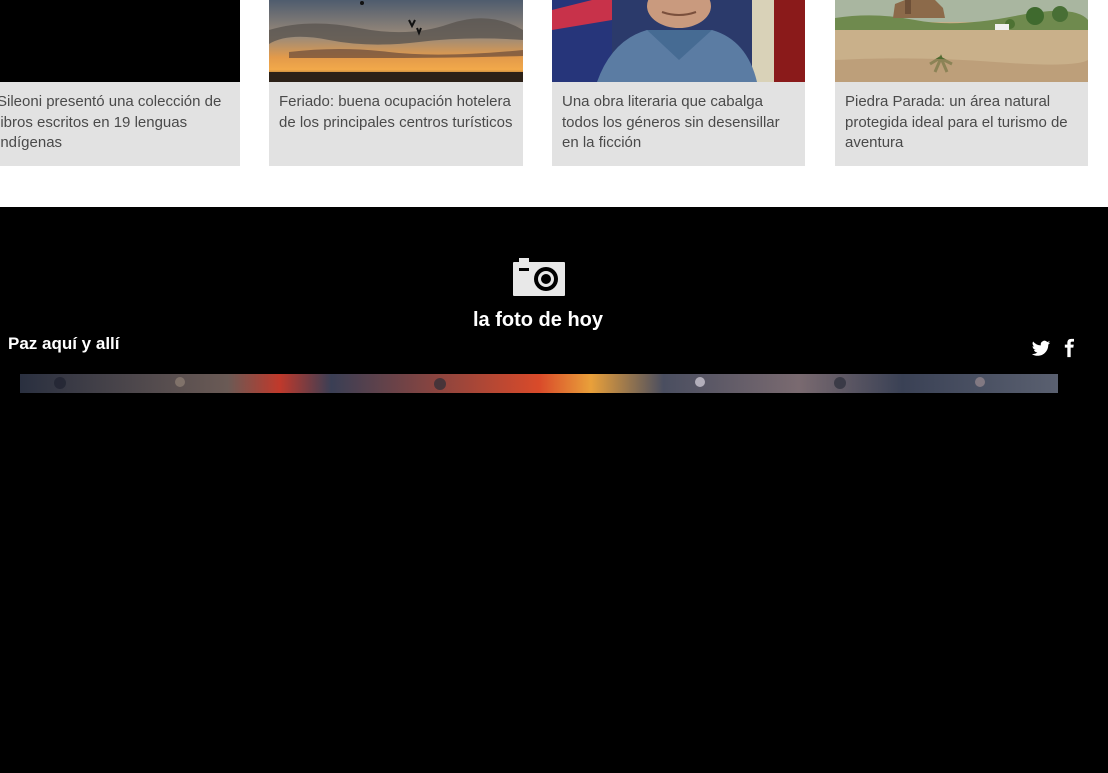  Describe the element at coordinates (1041, 348) in the screenshot. I see `twitter-icon` at that location.